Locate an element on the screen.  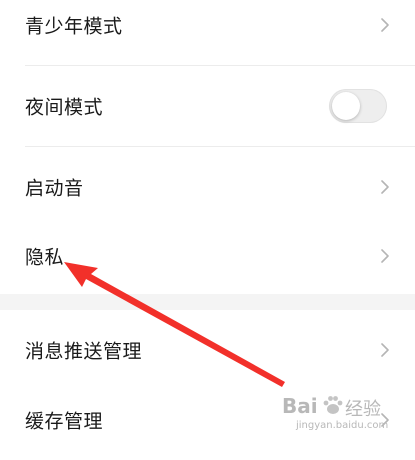
night-mode-toggle is located at coordinates (358, 106).